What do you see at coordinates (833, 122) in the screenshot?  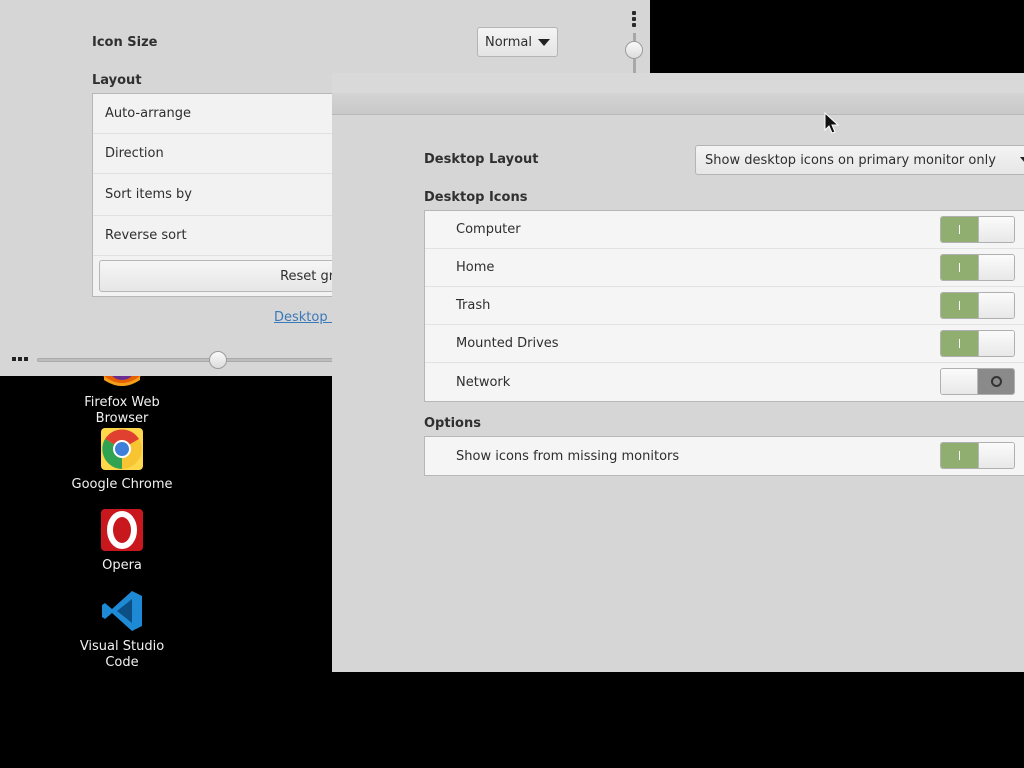 I see `mouse-pointer-icon` at bounding box center [833, 122].